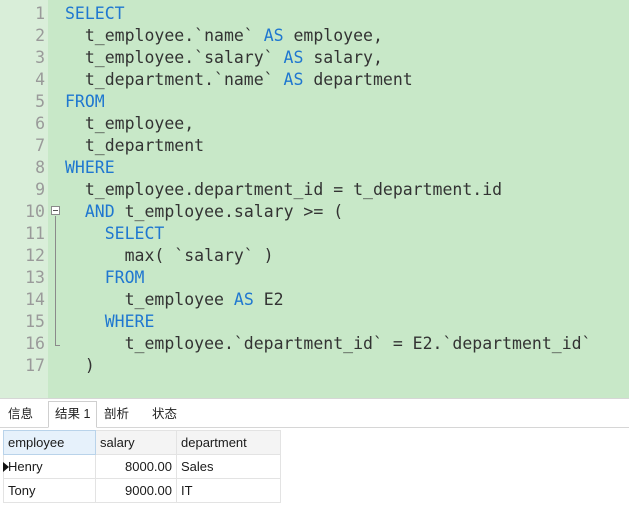  What do you see at coordinates (40, 167) in the screenshot?
I see `line-number: 8` at bounding box center [40, 167].